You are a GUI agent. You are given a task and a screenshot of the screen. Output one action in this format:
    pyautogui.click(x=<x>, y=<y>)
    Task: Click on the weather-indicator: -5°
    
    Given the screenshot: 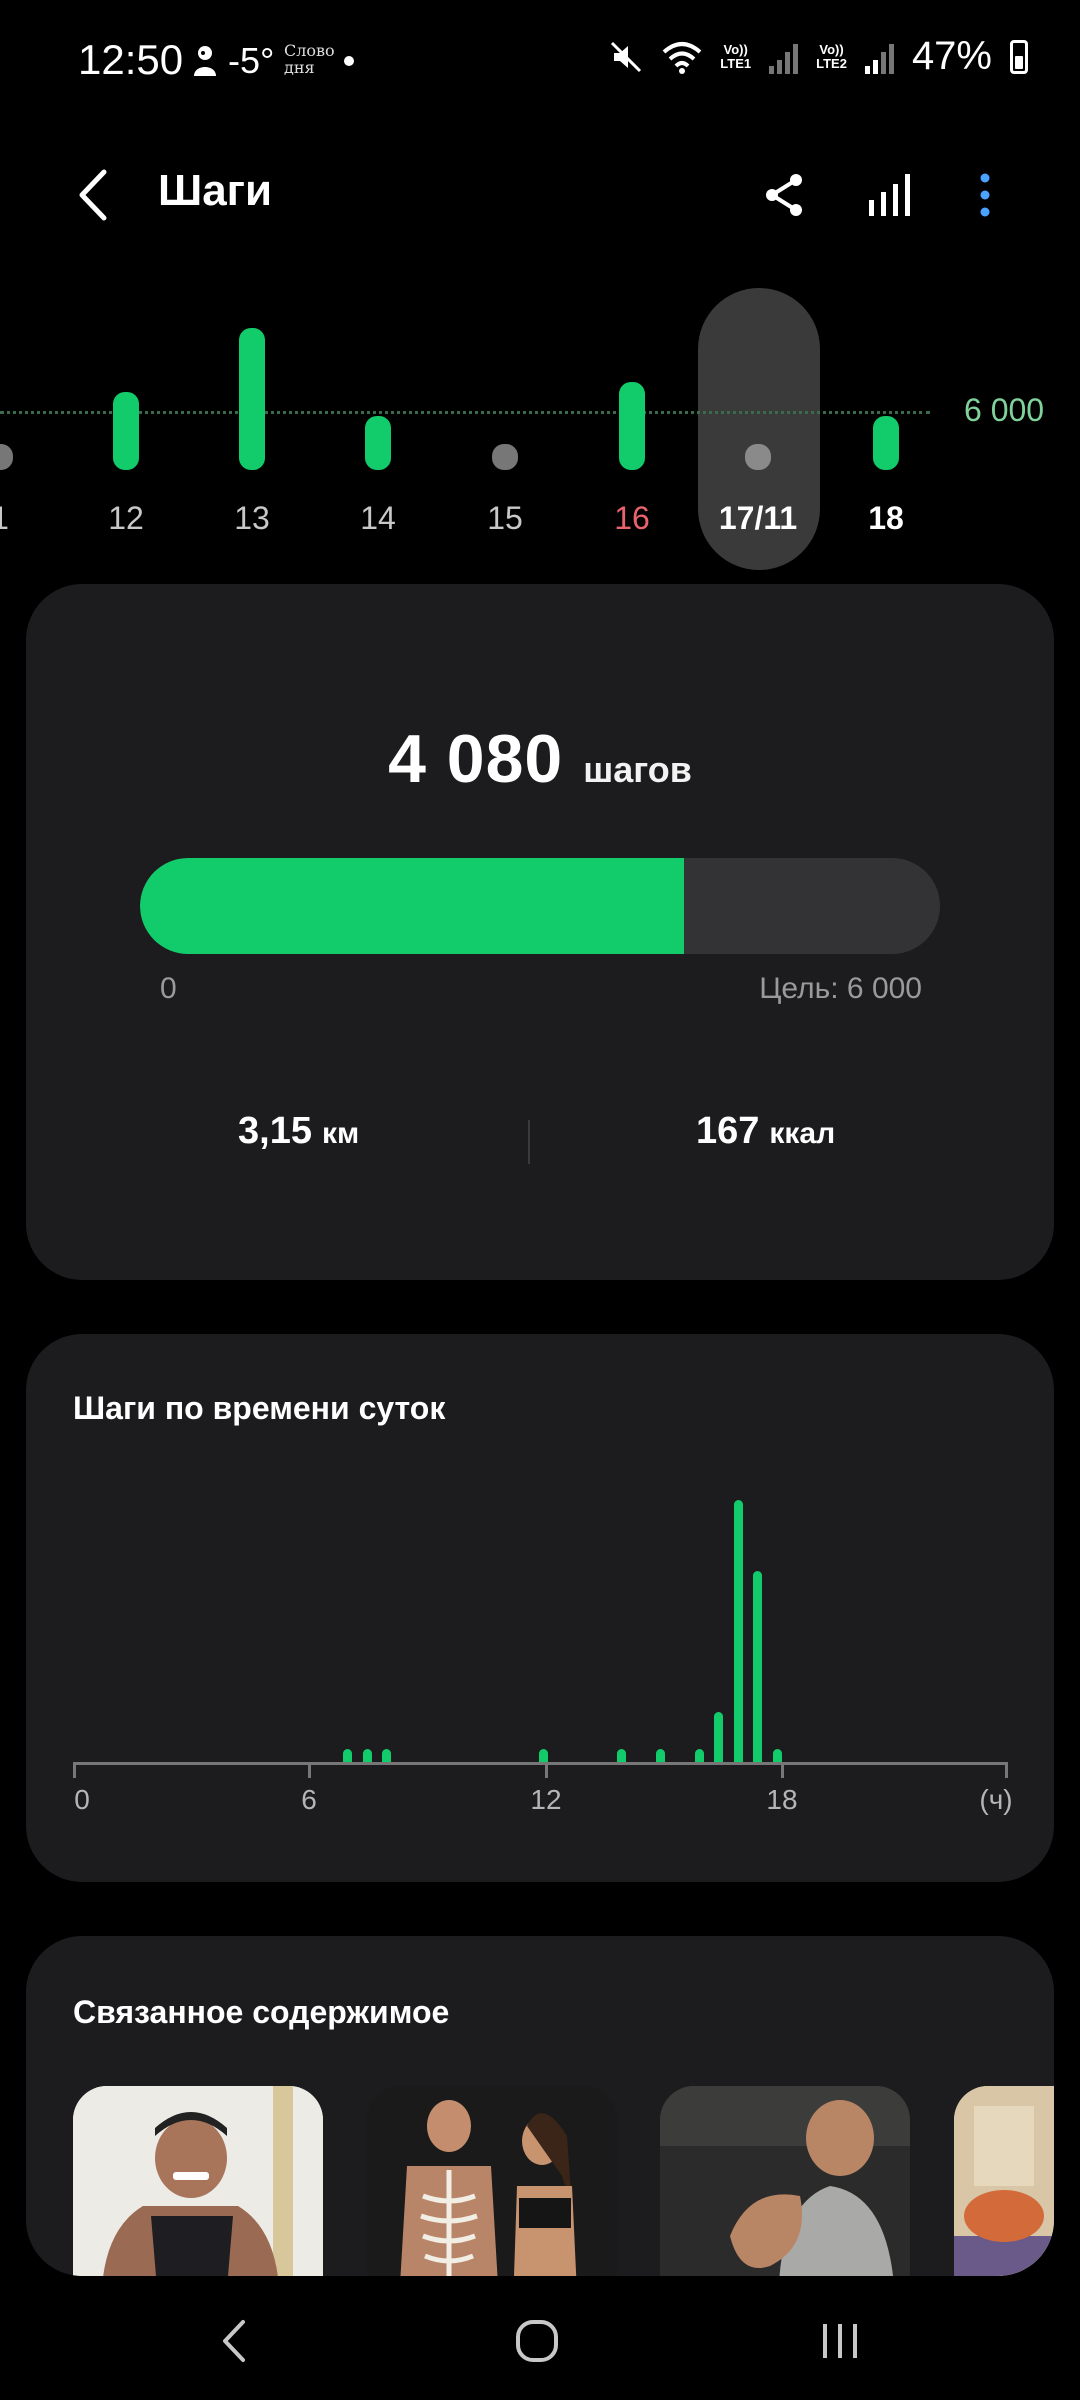 What is the action you would take?
    pyautogui.click(x=232, y=61)
    